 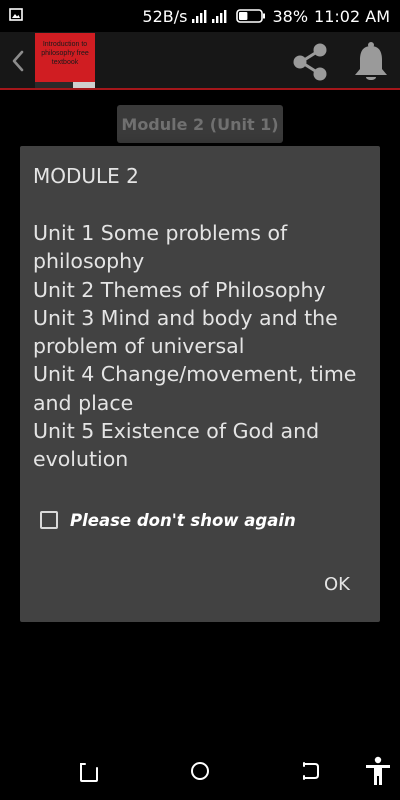 I want to click on accessibility-button, so click(x=378, y=771).